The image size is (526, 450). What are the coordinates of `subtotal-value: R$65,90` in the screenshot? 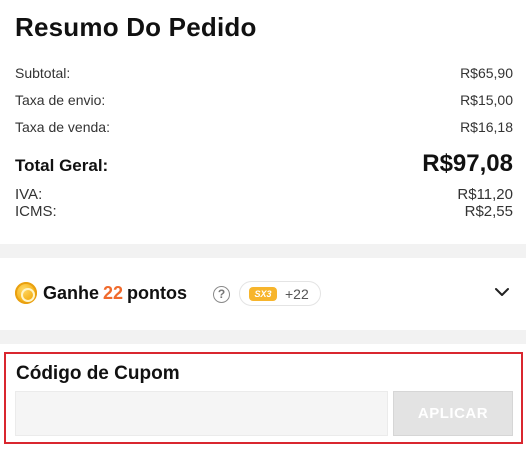 It's located at (486, 73).